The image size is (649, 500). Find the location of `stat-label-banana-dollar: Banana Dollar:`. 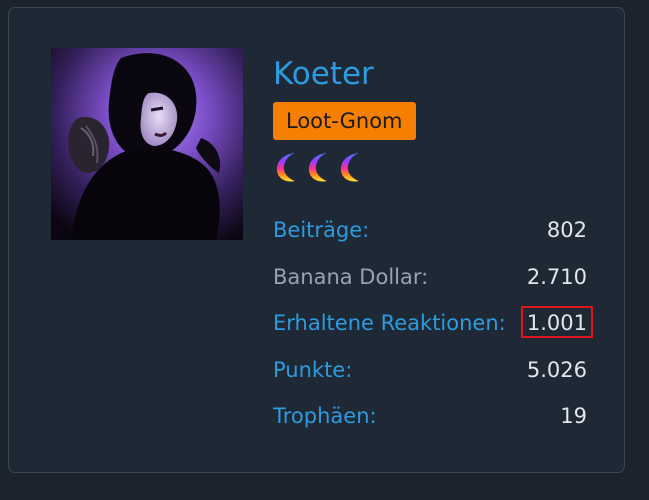

stat-label-banana-dollar: Banana Dollar: is located at coordinates (351, 276).